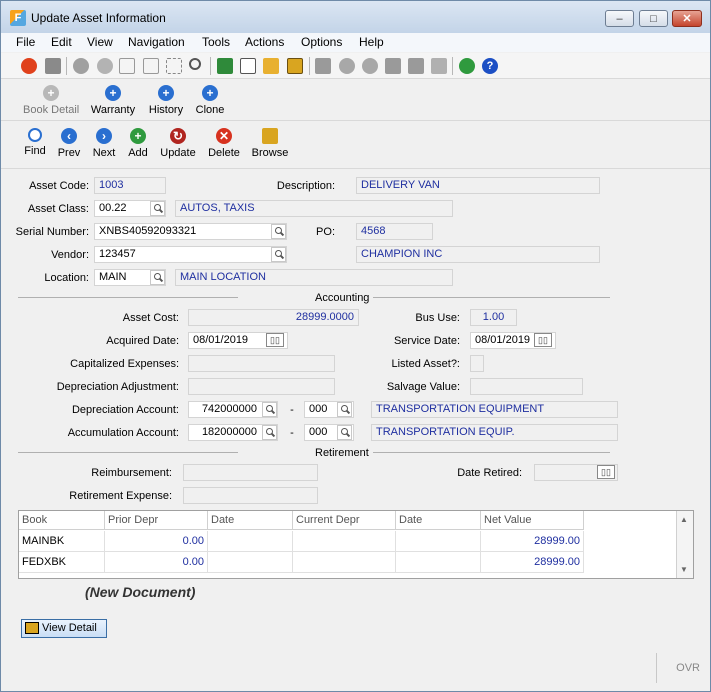 The width and height of the screenshot is (711, 692). What do you see at coordinates (394, 231) in the screenshot?
I see `po-field: 4568` at bounding box center [394, 231].